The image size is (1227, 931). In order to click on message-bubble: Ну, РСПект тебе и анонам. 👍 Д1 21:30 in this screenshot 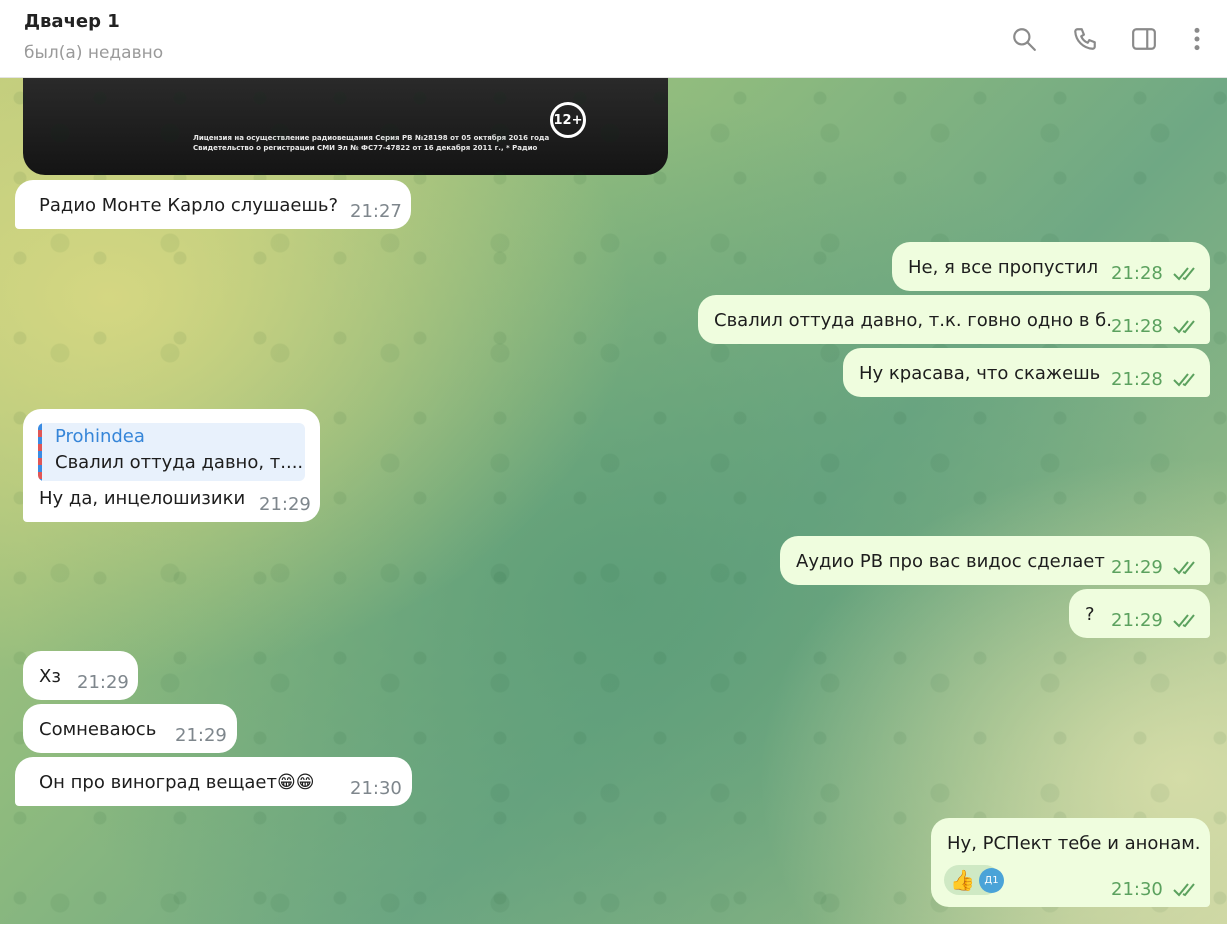, I will do `click(1070, 862)`.